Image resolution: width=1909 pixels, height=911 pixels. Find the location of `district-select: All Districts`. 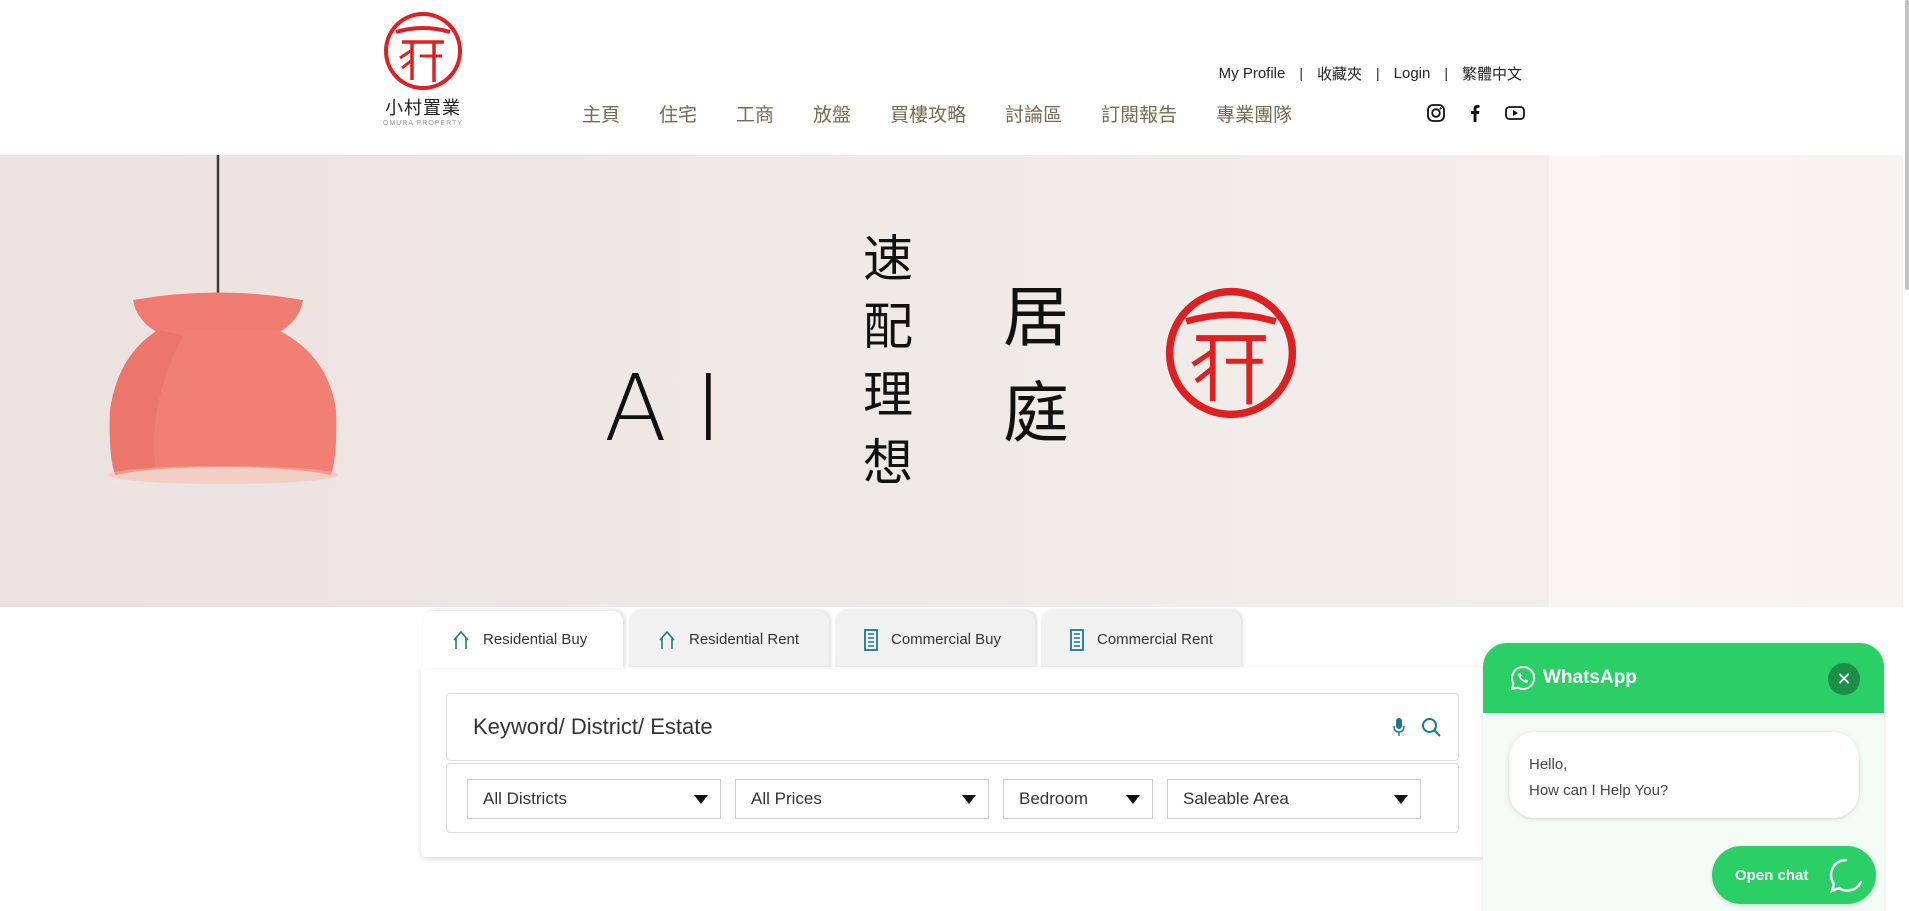

district-select: All Districts is located at coordinates (594, 799).